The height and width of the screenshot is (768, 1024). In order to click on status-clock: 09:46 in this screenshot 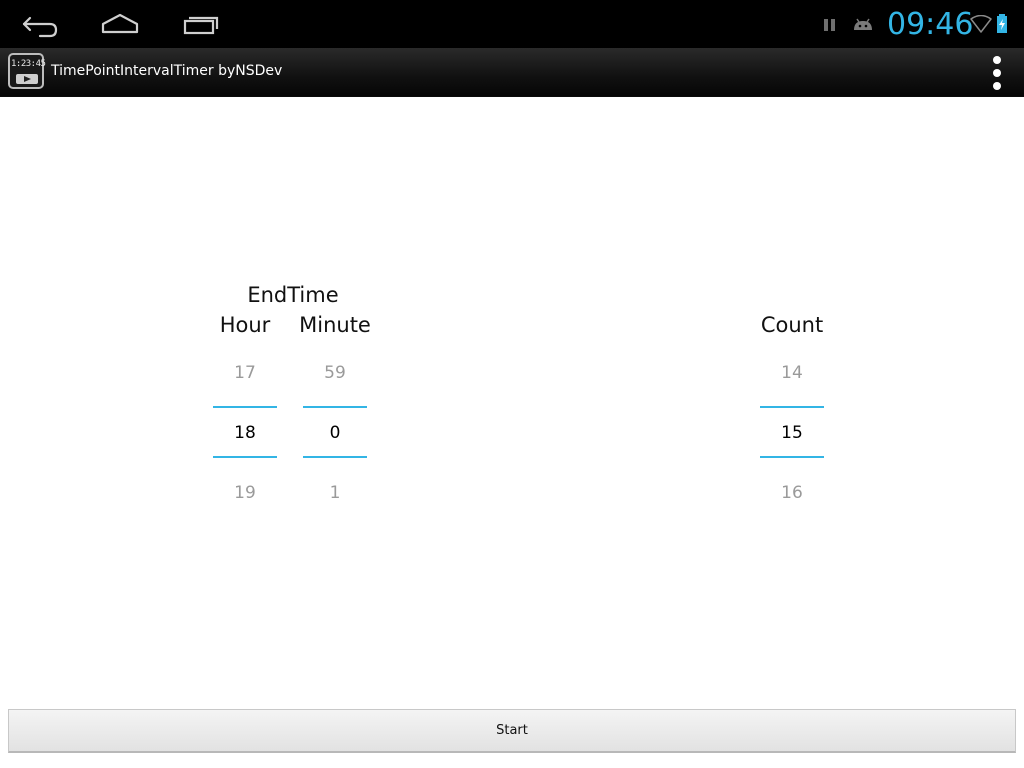, I will do `click(930, 24)`.